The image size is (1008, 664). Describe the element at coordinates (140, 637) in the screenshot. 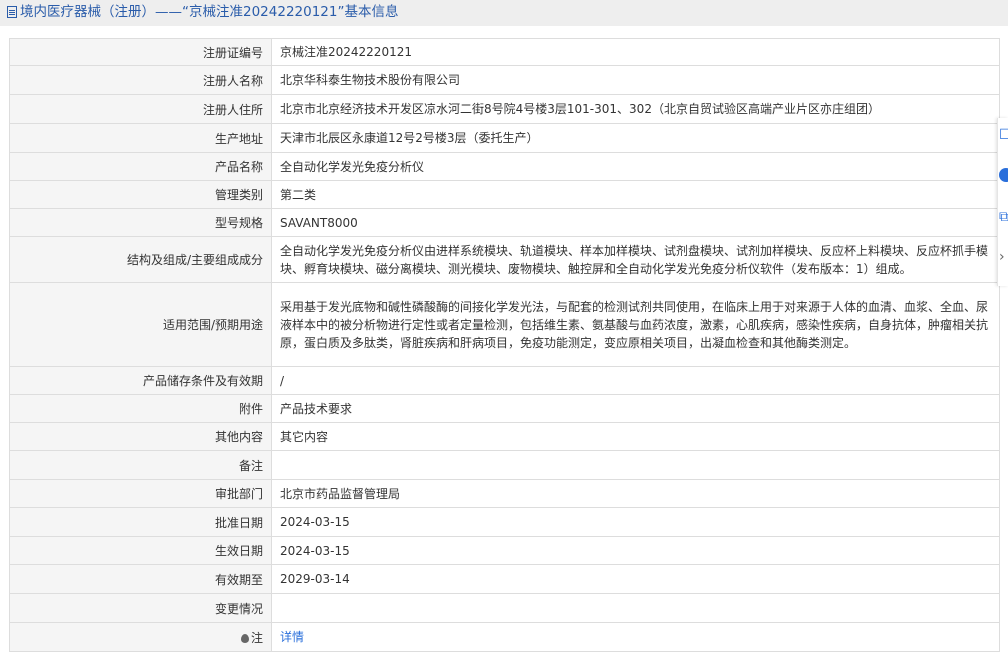

I see `note-label-cell: 注` at that location.